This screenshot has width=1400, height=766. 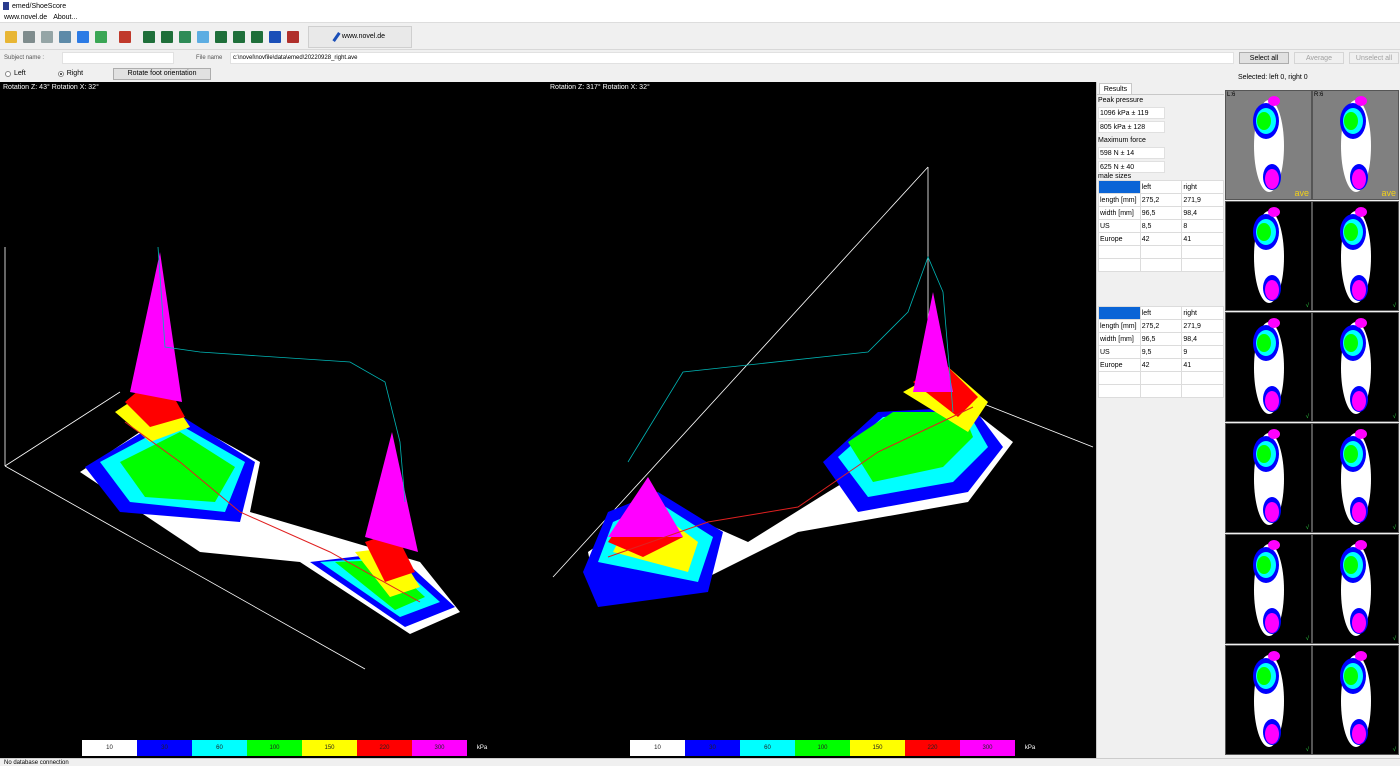 What do you see at coordinates (1268, 589) in the screenshot?
I see `thumbnail-left-4: √` at bounding box center [1268, 589].